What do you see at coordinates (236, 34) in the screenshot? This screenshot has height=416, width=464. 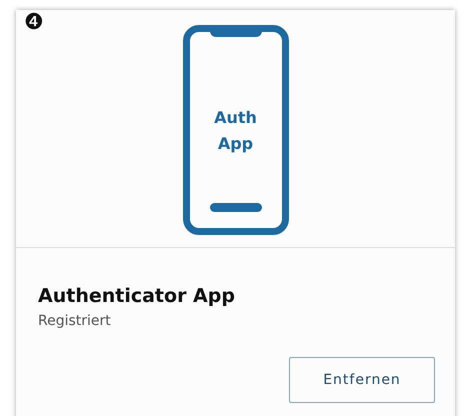 I see `phone-notch` at bounding box center [236, 34].